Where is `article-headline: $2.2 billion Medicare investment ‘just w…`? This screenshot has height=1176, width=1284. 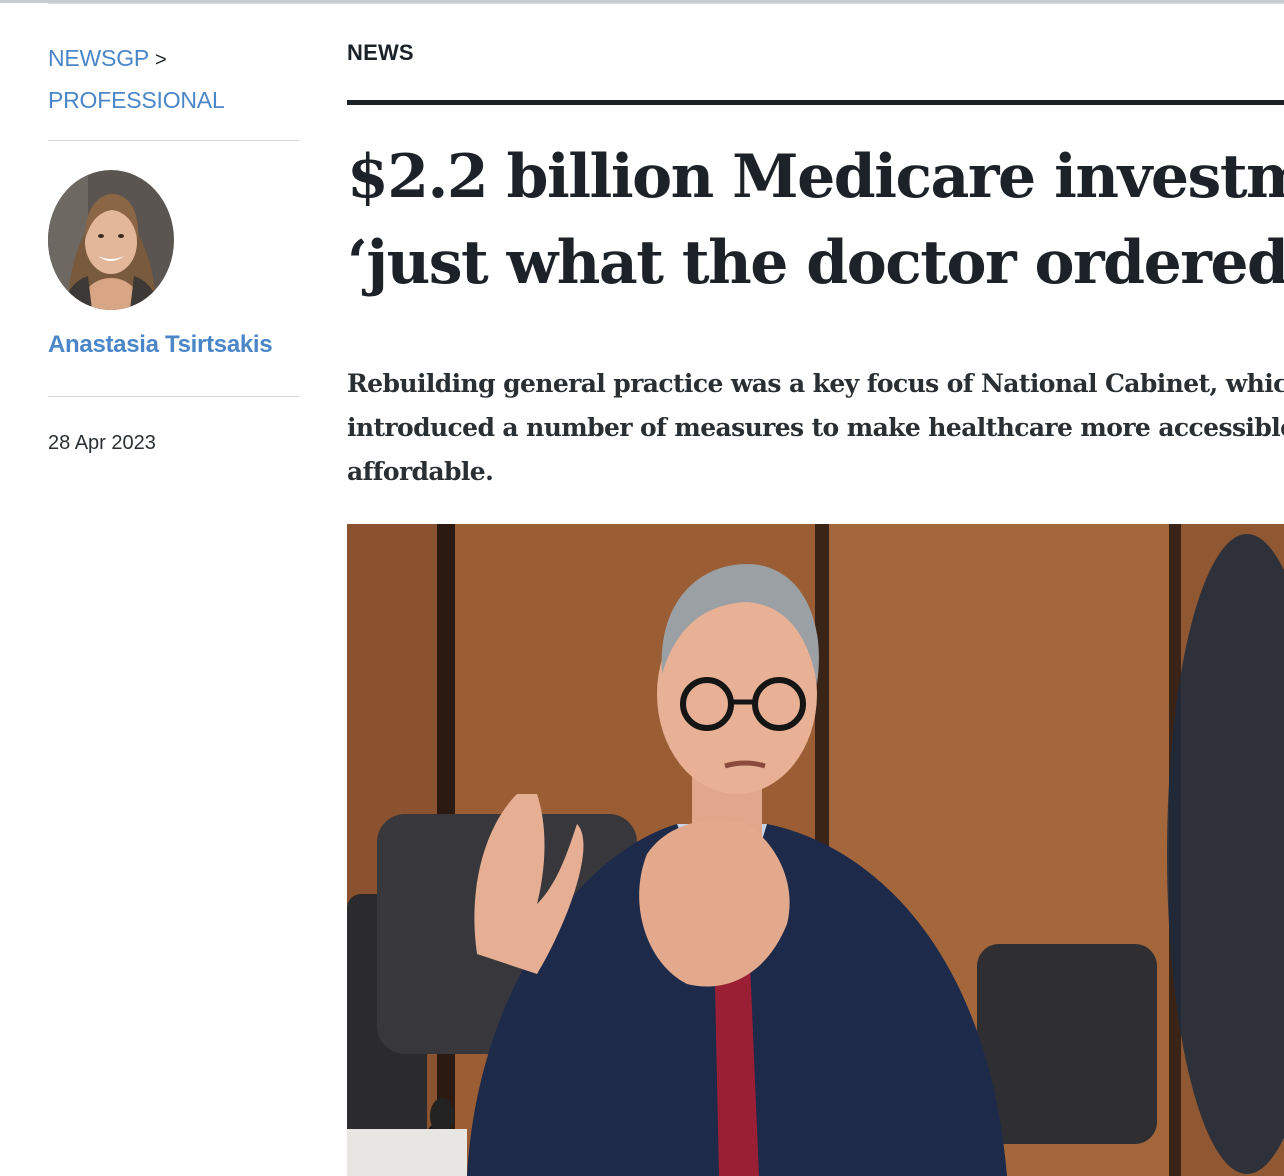 article-headline: $2.2 billion Medicare investment ‘just w… is located at coordinates (815, 220).